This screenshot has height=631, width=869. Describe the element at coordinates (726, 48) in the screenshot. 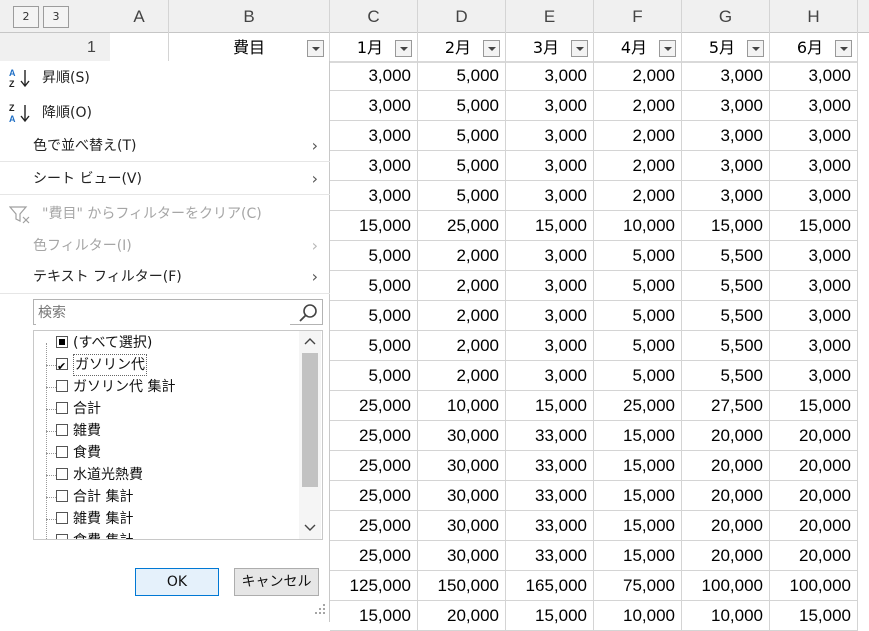

I see `cell-g1: 5月` at that location.